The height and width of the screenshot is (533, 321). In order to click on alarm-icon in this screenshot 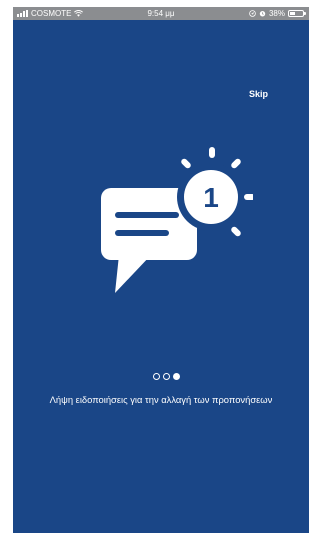, I will do `click(262, 14)`.